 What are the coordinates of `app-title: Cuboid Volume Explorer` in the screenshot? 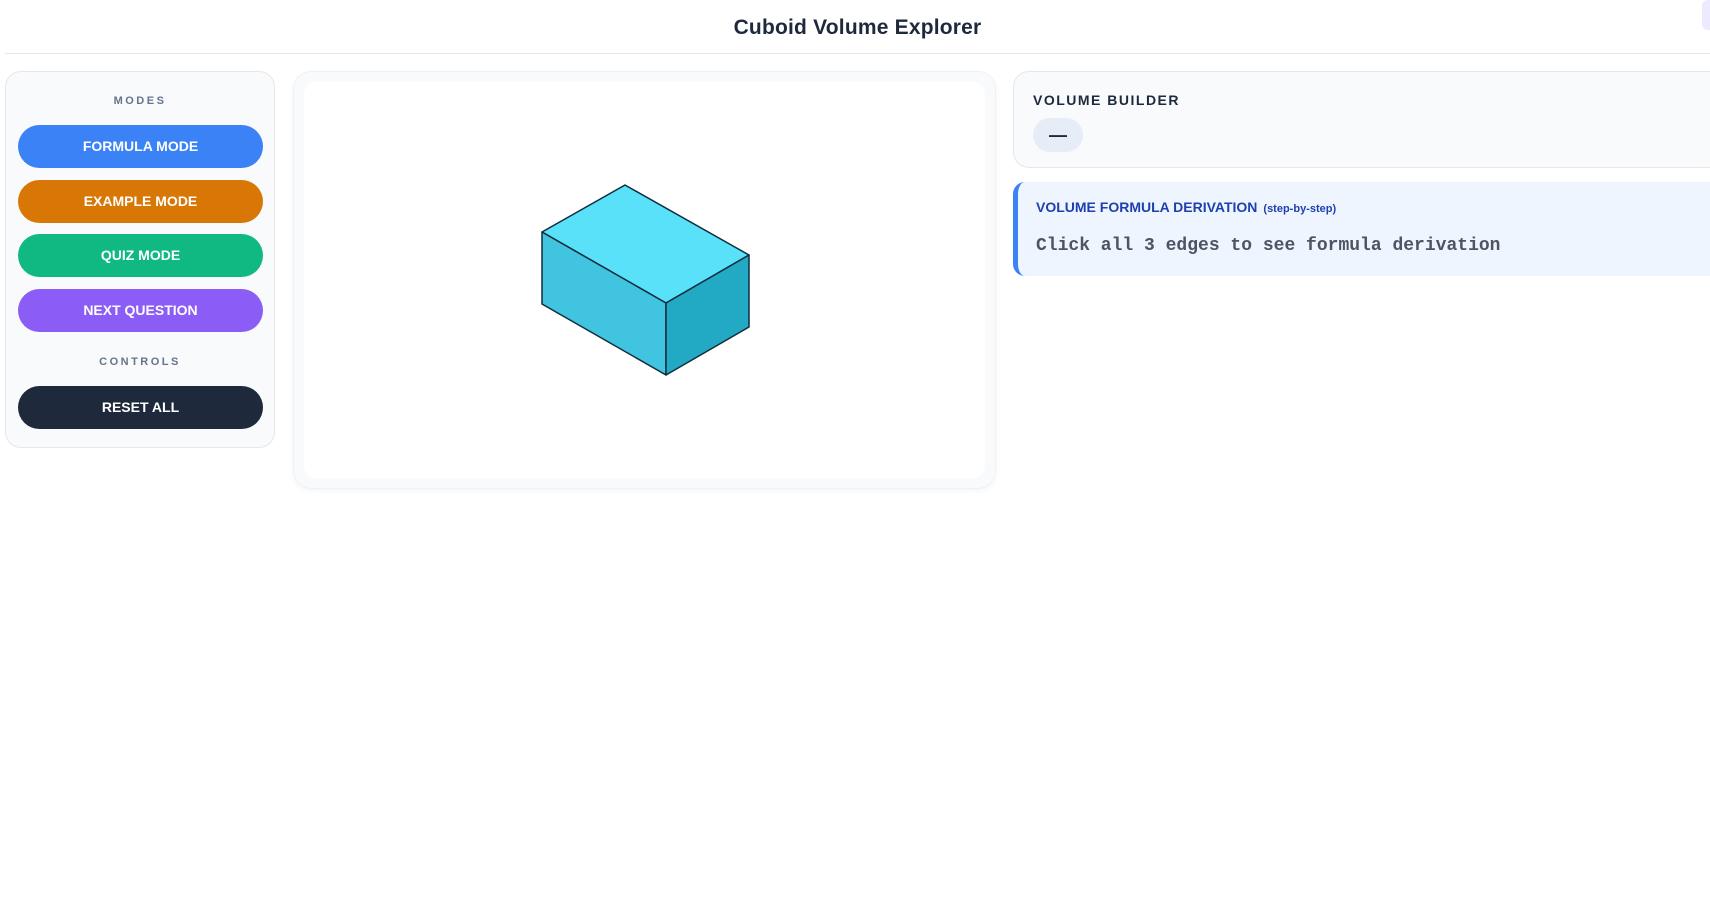 It's located at (857, 27).